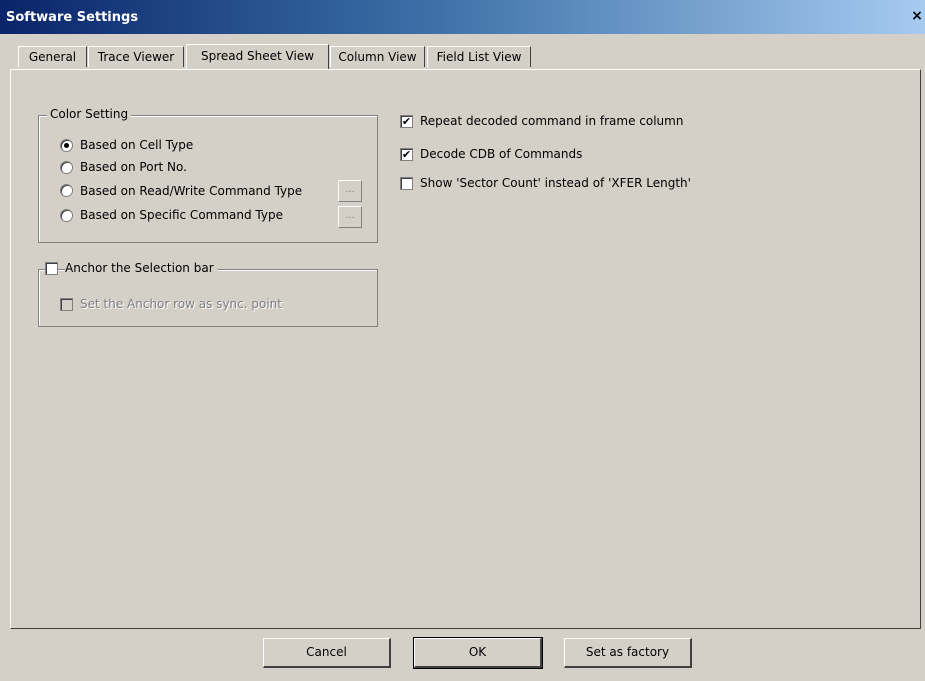 The height and width of the screenshot is (681, 925). What do you see at coordinates (66, 215) in the screenshot?
I see `radio-specific-command-type` at bounding box center [66, 215].